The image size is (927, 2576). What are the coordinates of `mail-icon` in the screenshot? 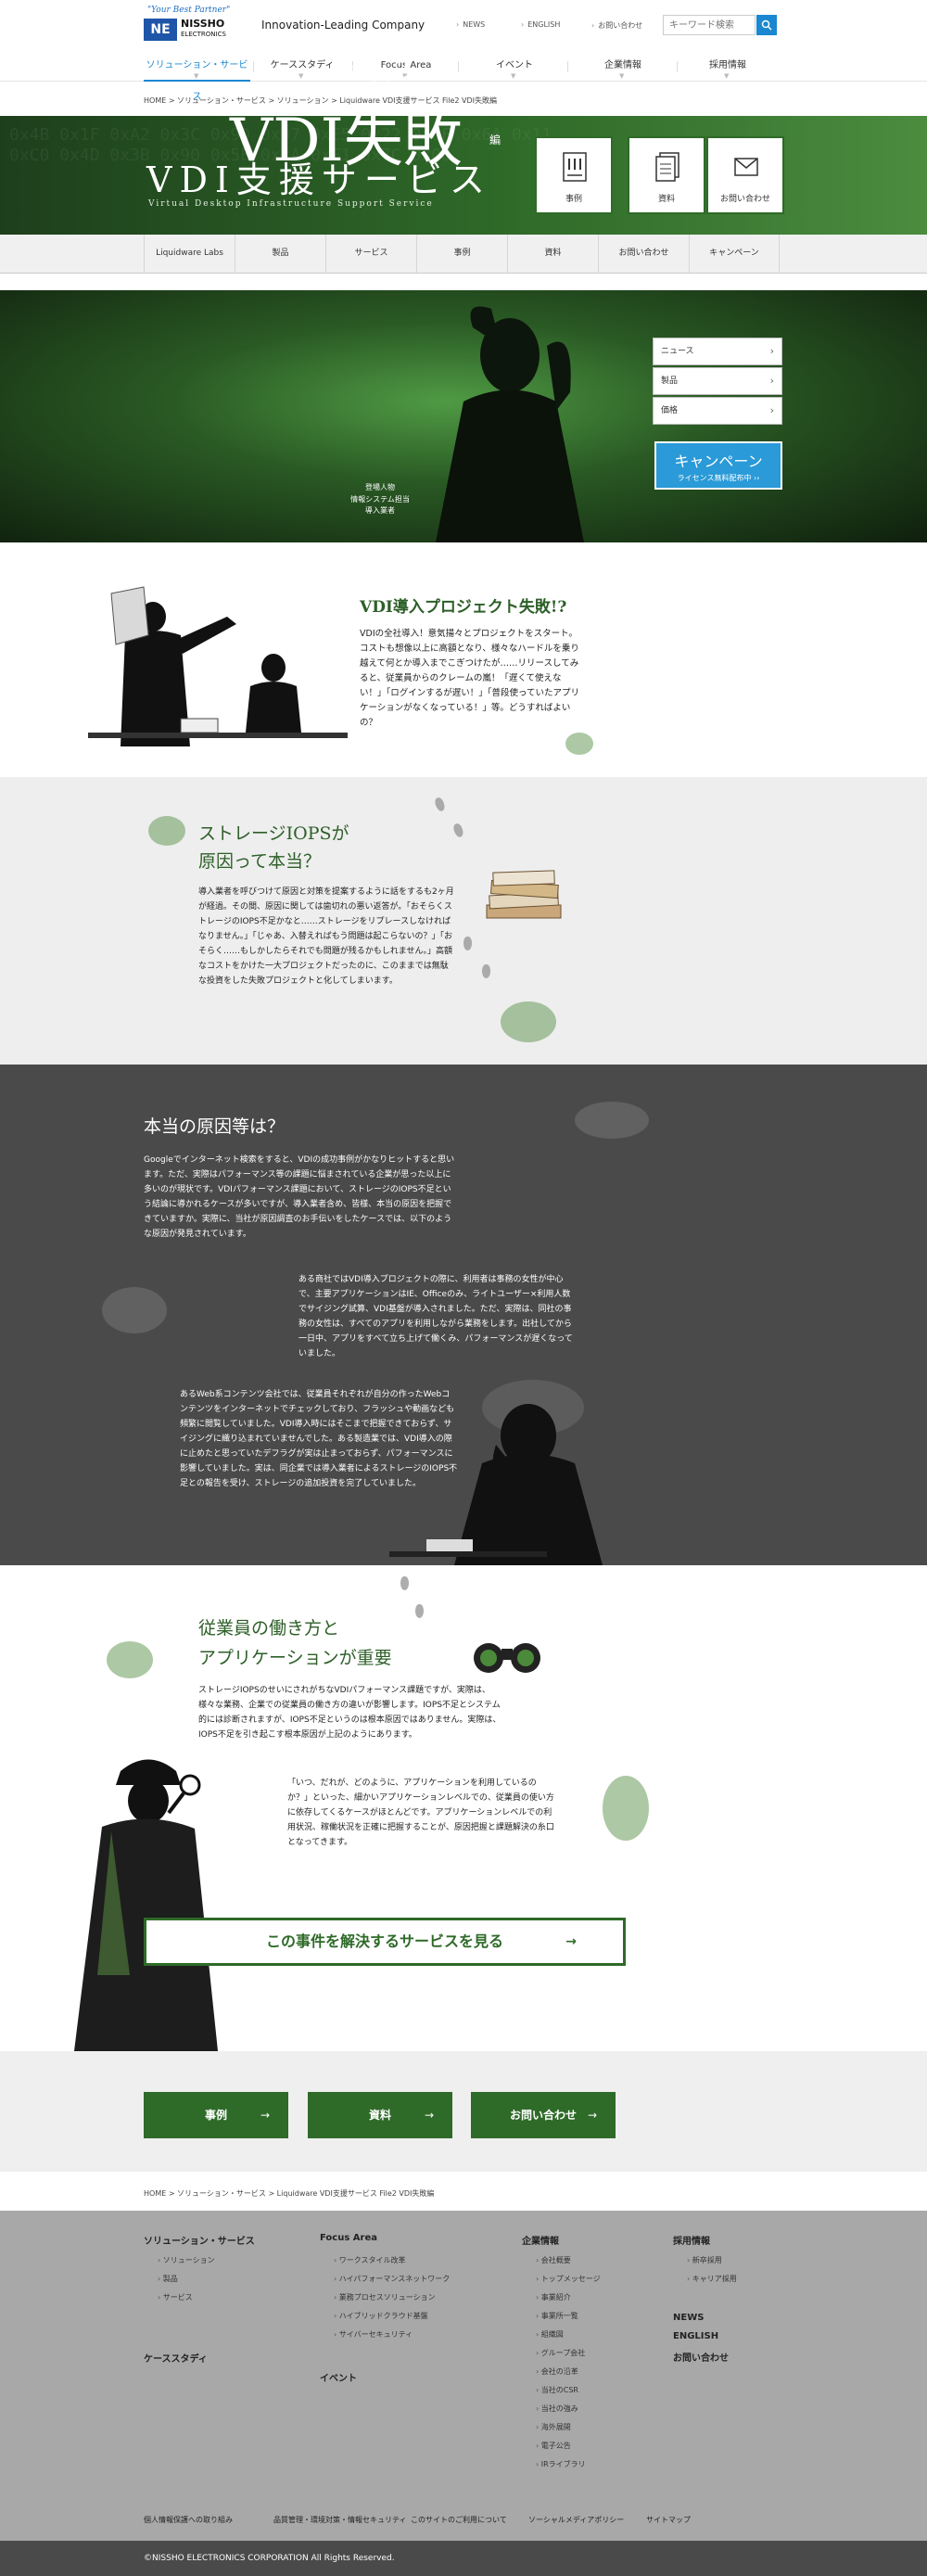 It's located at (746, 167).